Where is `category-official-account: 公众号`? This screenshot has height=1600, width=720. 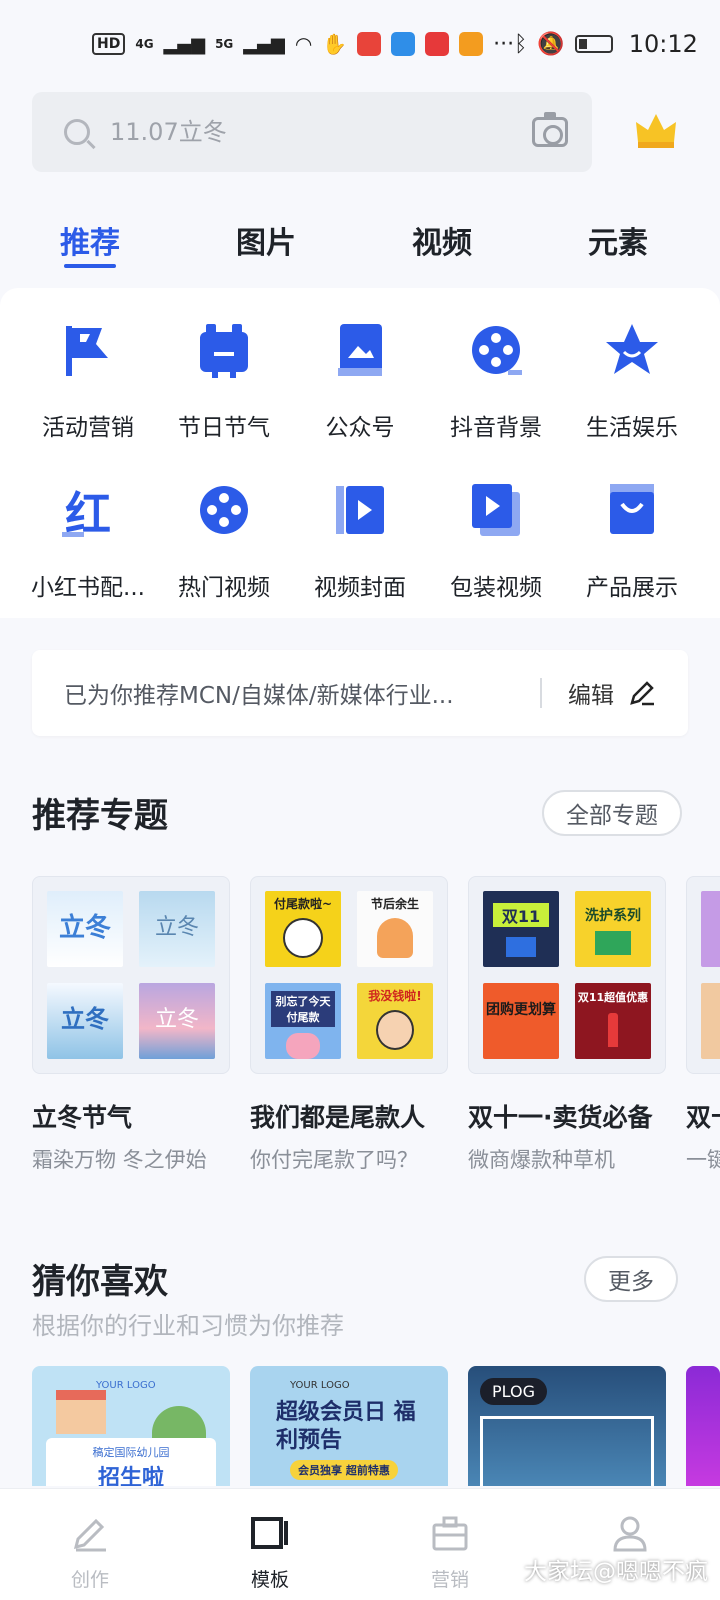
category-official-account: 公众号 is located at coordinates (360, 380).